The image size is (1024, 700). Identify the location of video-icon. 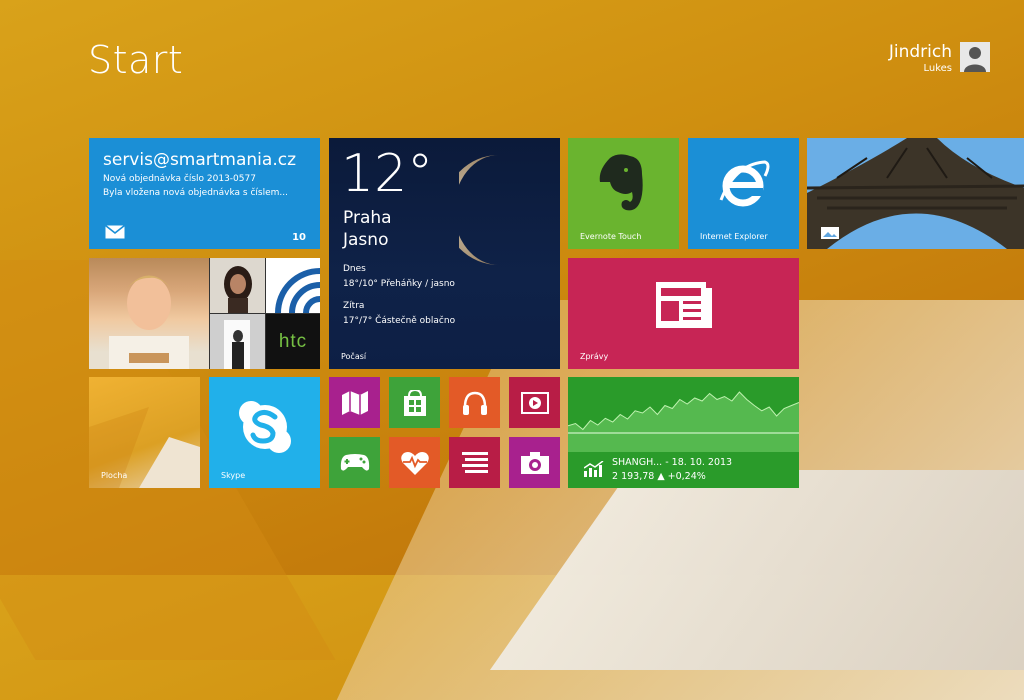
(534, 402).